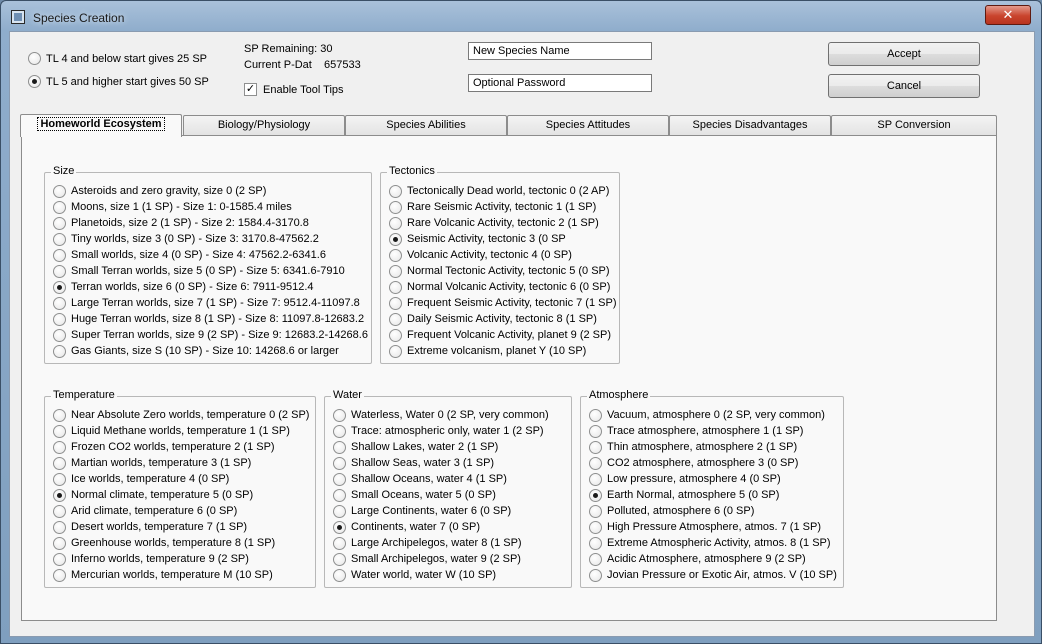 This screenshot has height=644, width=1042. What do you see at coordinates (713, 431) in the screenshot?
I see `atmosphere-option: Trace atmosphere, atmosphere 1 (1 SP)` at bounding box center [713, 431].